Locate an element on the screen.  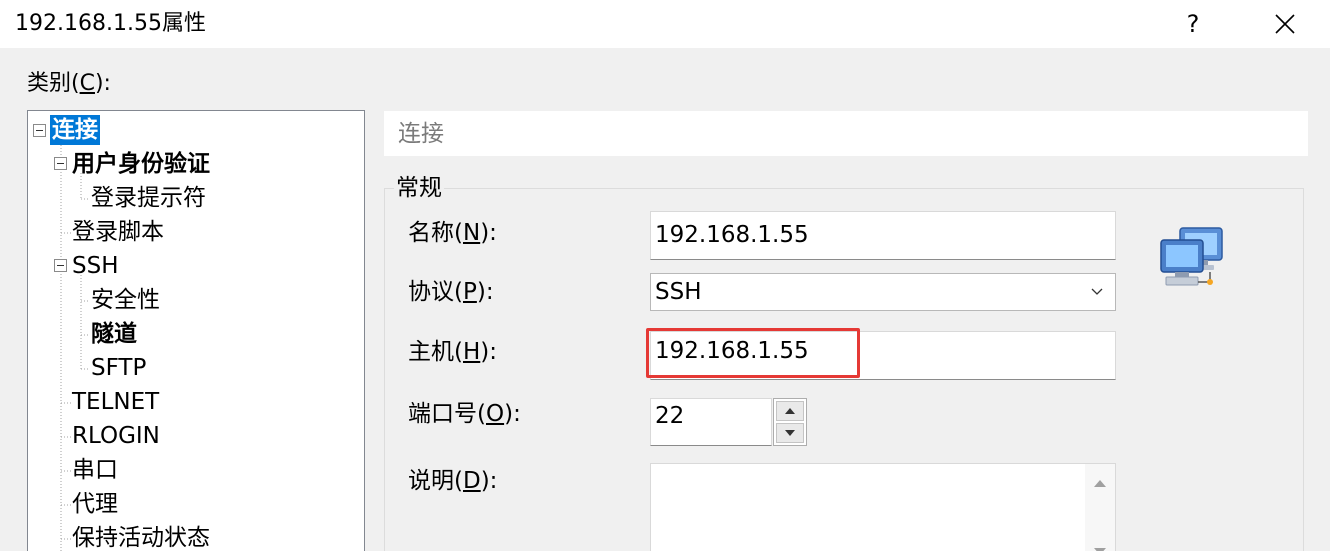
protocol-value: SSH is located at coordinates (678, 292).